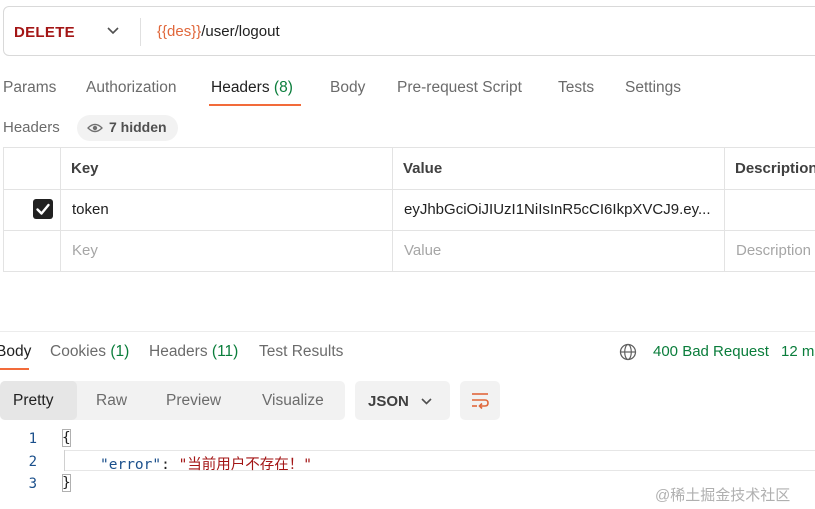 Image resolution: width=815 pixels, height=509 pixels. What do you see at coordinates (32, 439) in the screenshot?
I see `line-number: 1` at bounding box center [32, 439].